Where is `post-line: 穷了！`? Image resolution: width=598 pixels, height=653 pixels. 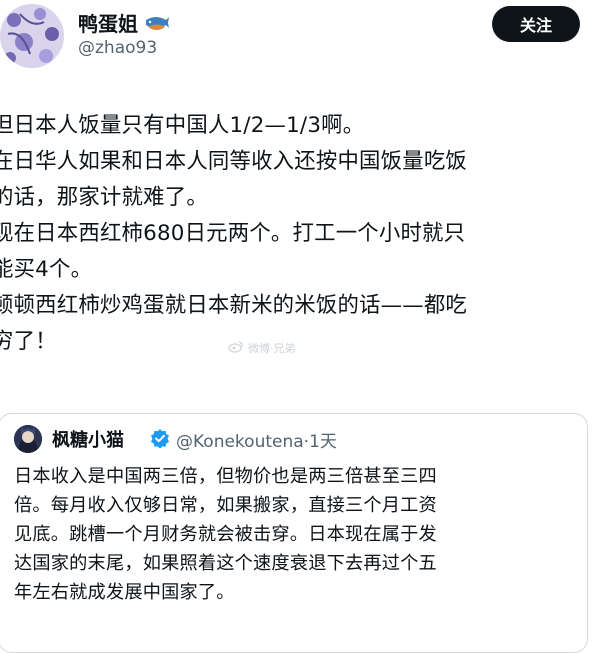 post-line: 穷了！ is located at coordinates (28, 341).